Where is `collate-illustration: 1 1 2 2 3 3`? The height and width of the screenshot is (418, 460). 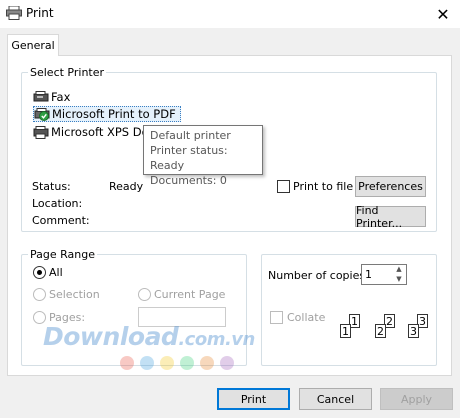 collate-illustration: 1 1 2 2 3 3 is located at coordinates (380, 330).